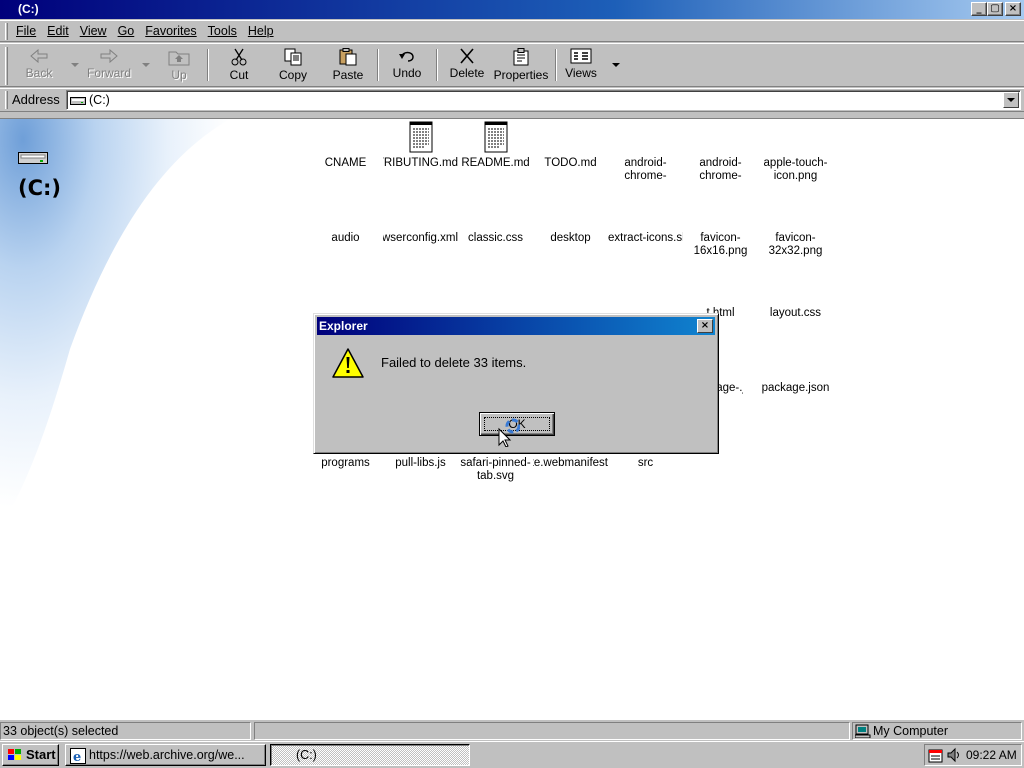 The width and height of the screenshot is (1024, 768). I want to click on views-dropdown-icon, so click(616, 65).